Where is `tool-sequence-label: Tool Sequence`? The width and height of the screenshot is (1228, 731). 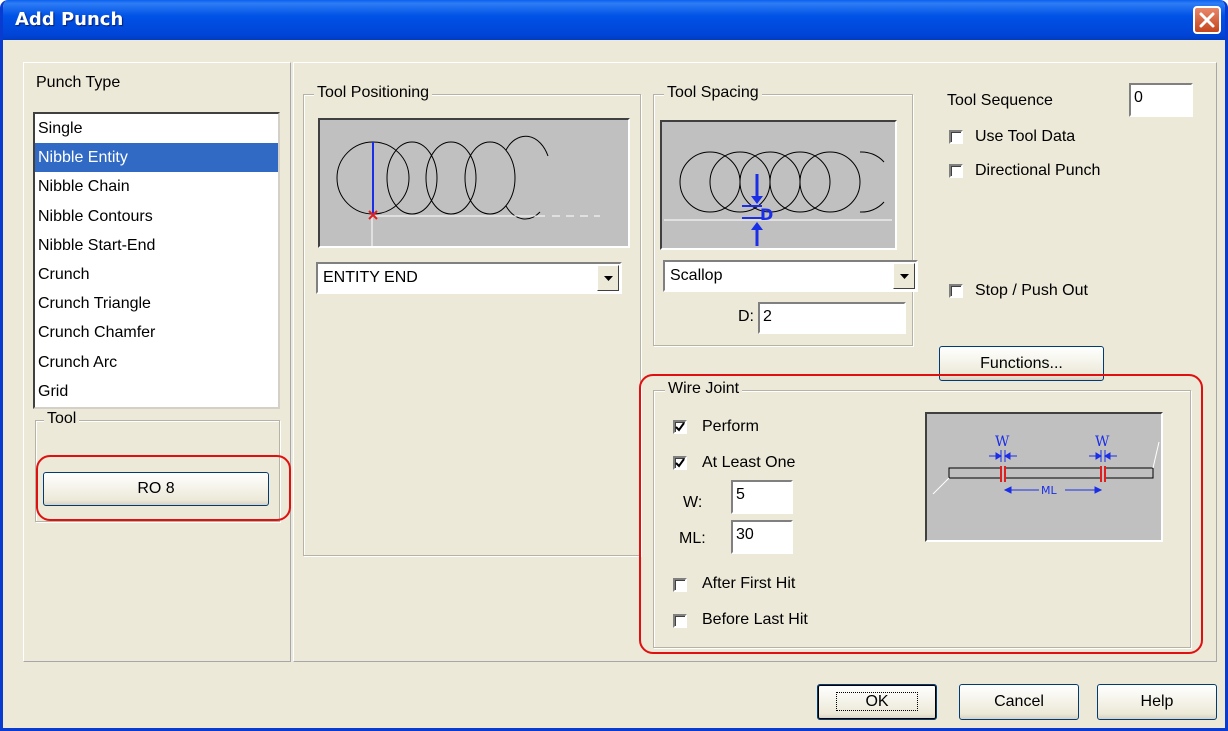
tool-sequence-label: Tool Sequence is located at coordinates (1000, 100).